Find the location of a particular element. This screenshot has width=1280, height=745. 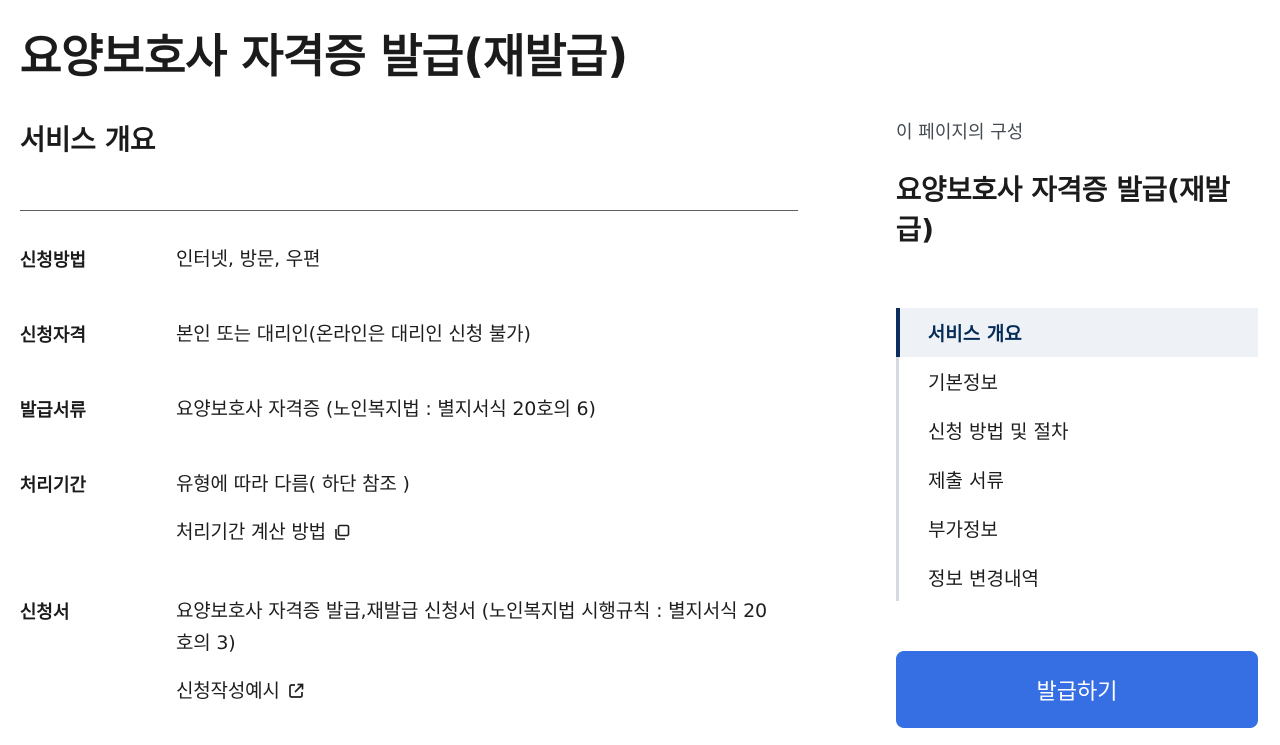

page-title: 요양보호사 자격증 발급(재발급) is located at coordinates (324, 56).